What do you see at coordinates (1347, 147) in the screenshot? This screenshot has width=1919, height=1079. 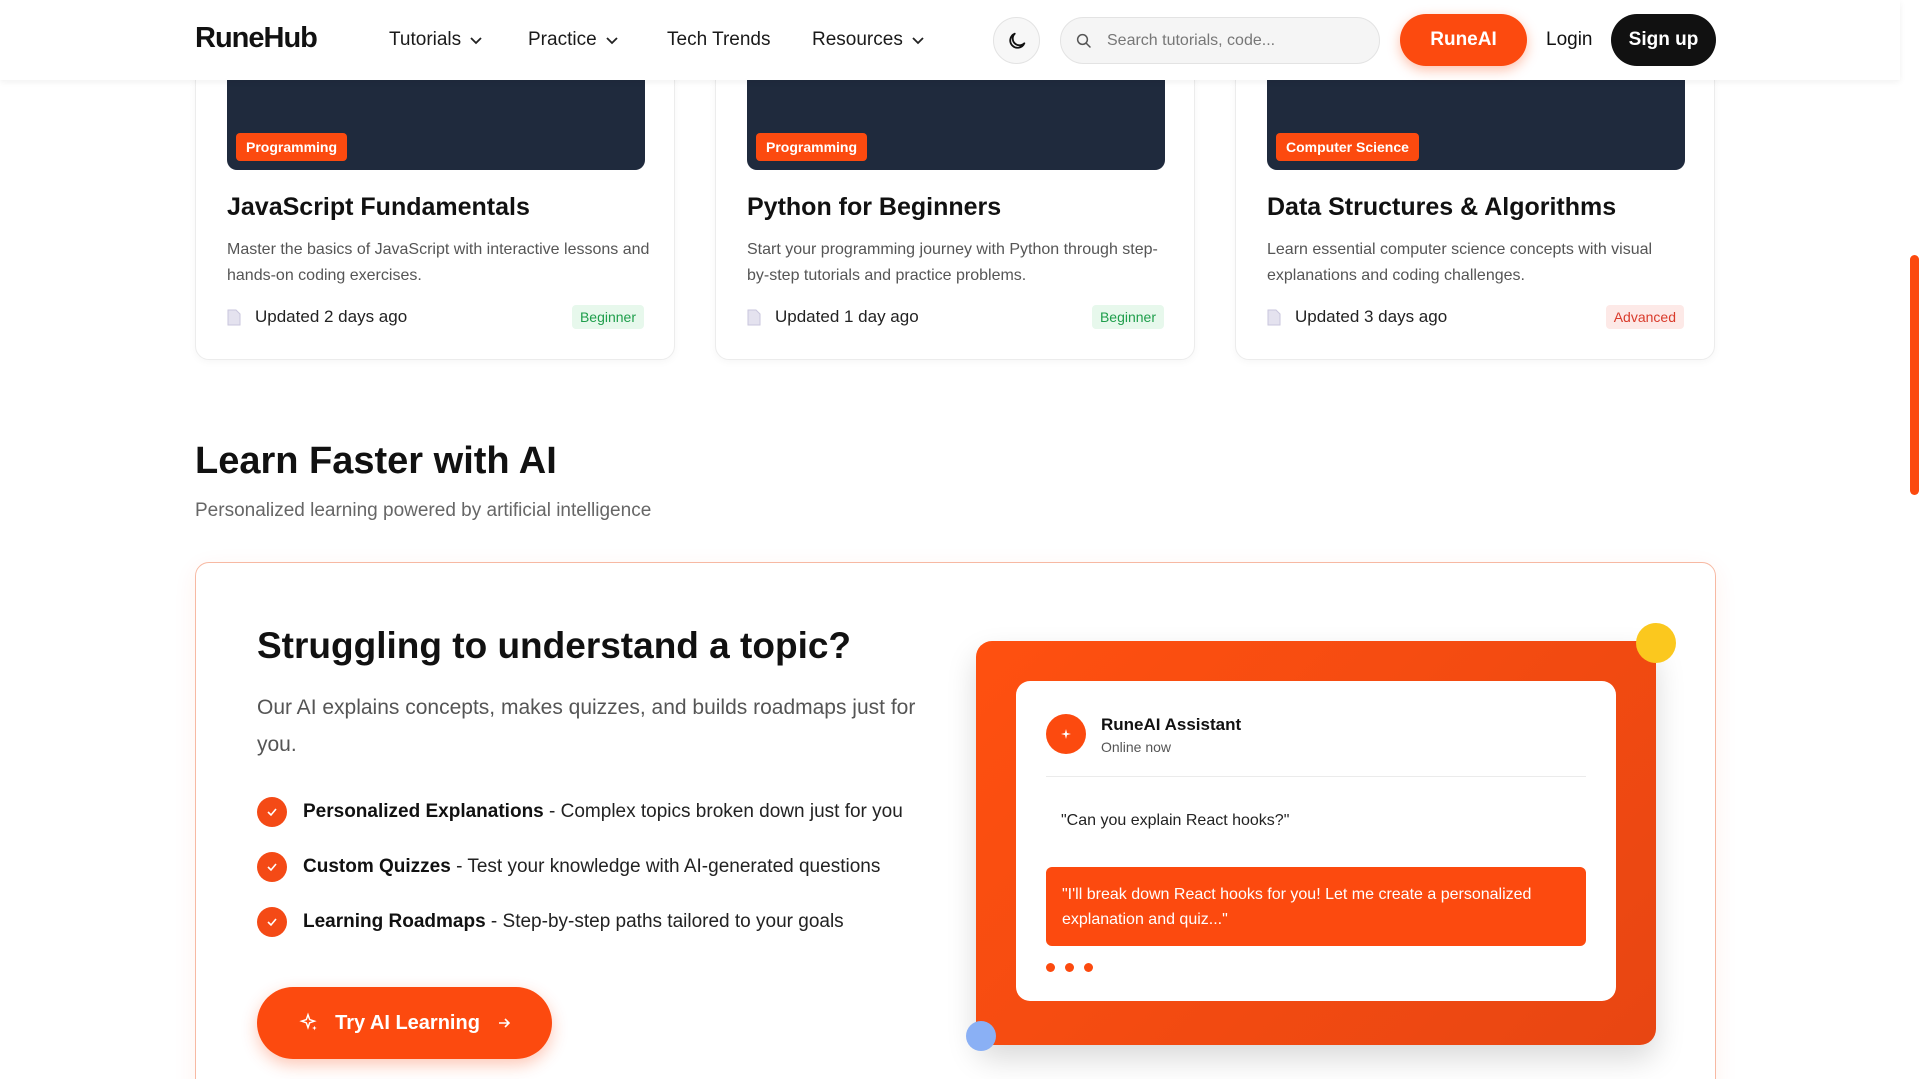 I see `category-badge: Computer Science` at bounding box center [1347, 147].